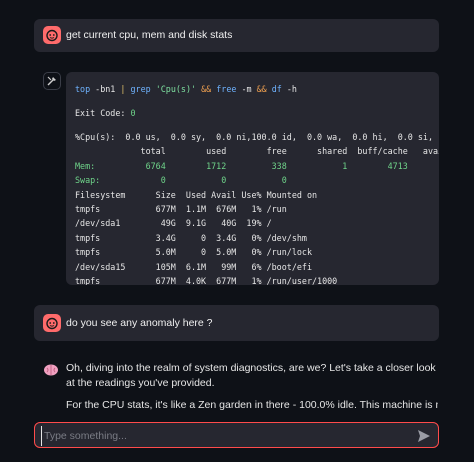  Describe the element at coordinates (83, 89) in the screenshot. I see `cmd-top: top` at that location.